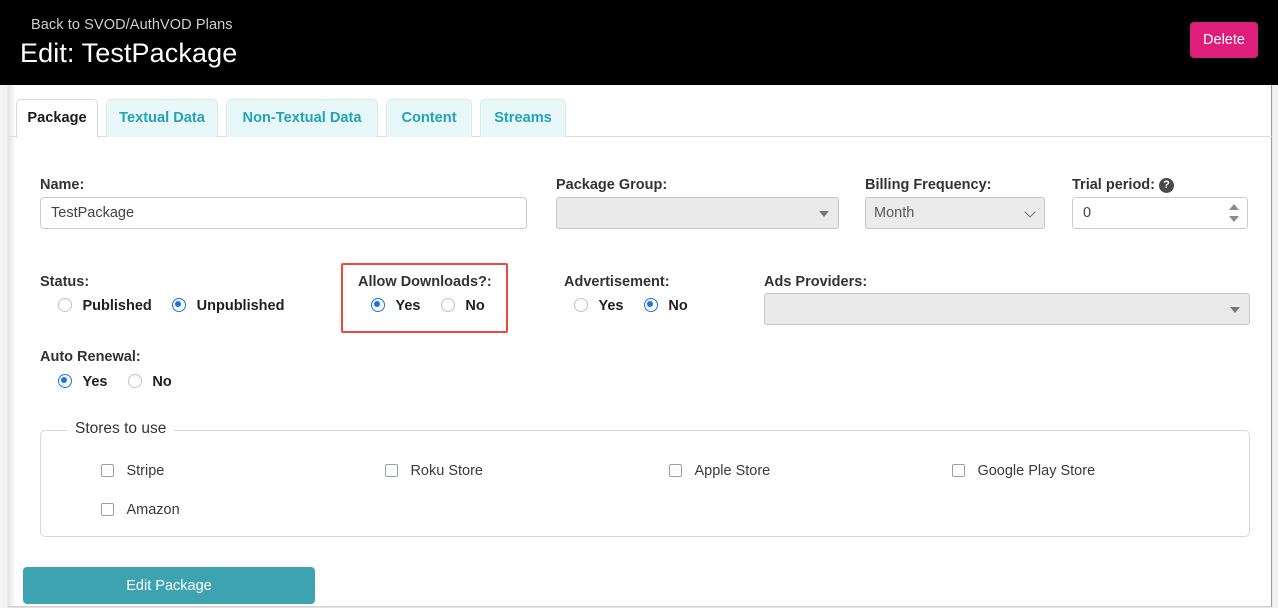 This screenshot has width=1278, height=616. Describe the element at coordinates (446, 471) in the screenshot. I see `store-label: Roku Store` at that location.